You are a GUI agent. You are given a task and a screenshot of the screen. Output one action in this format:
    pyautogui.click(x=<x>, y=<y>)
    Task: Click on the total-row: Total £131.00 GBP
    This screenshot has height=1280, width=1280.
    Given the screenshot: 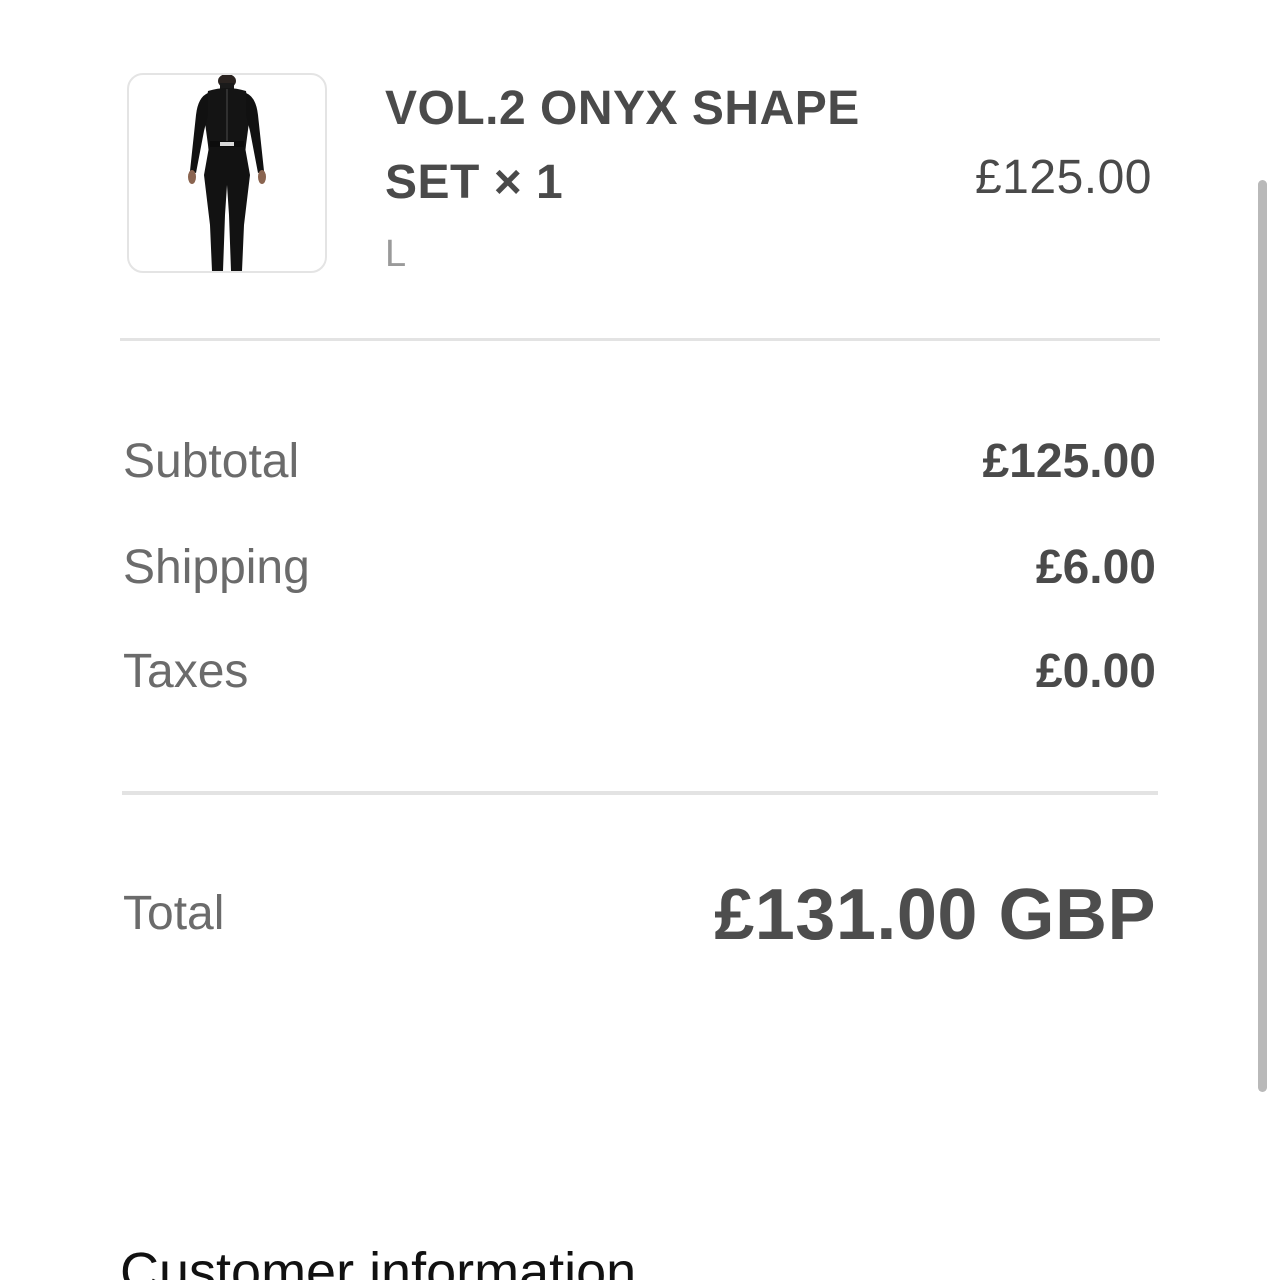 What is the action you would take?
    pyautogui.click(x=639, y=915)
    